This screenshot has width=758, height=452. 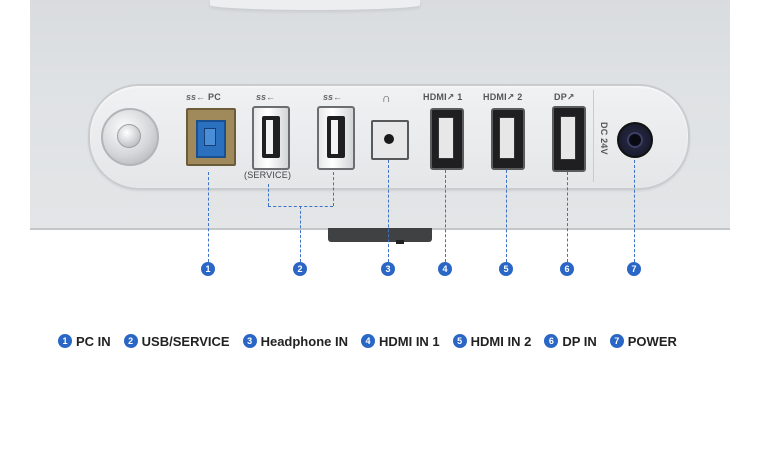 What do you see at coordinates (65, 341) in the screenshot?
I see `legend-number: 1` at bounding box center [65, 341].